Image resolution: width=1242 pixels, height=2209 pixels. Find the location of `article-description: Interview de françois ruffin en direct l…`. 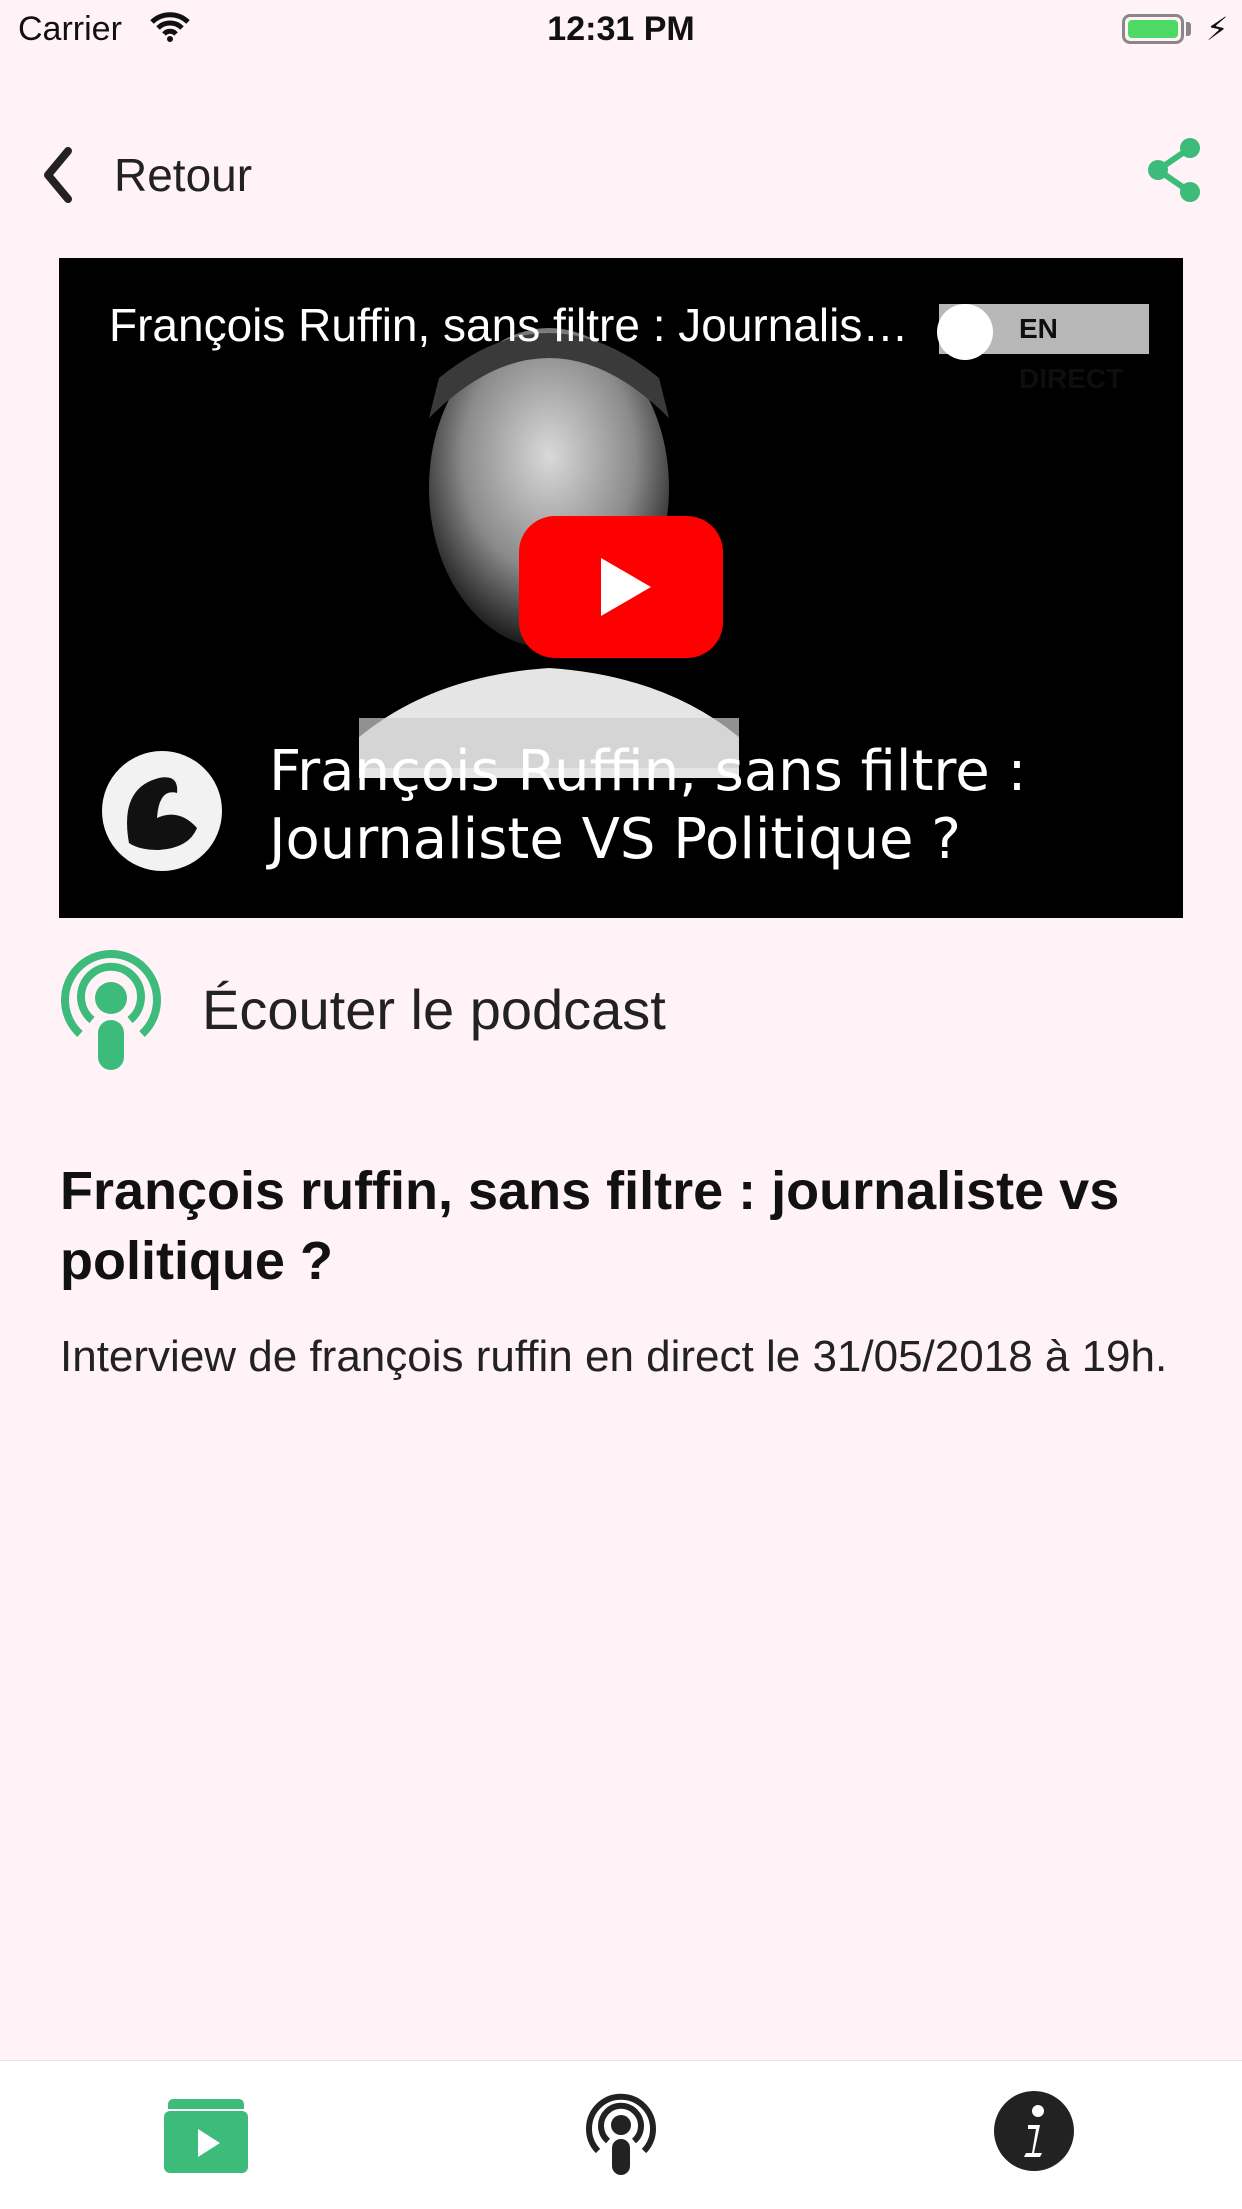

article-description: Interview de françois ruffin en direct l… is located at coordinates (614, 1356).